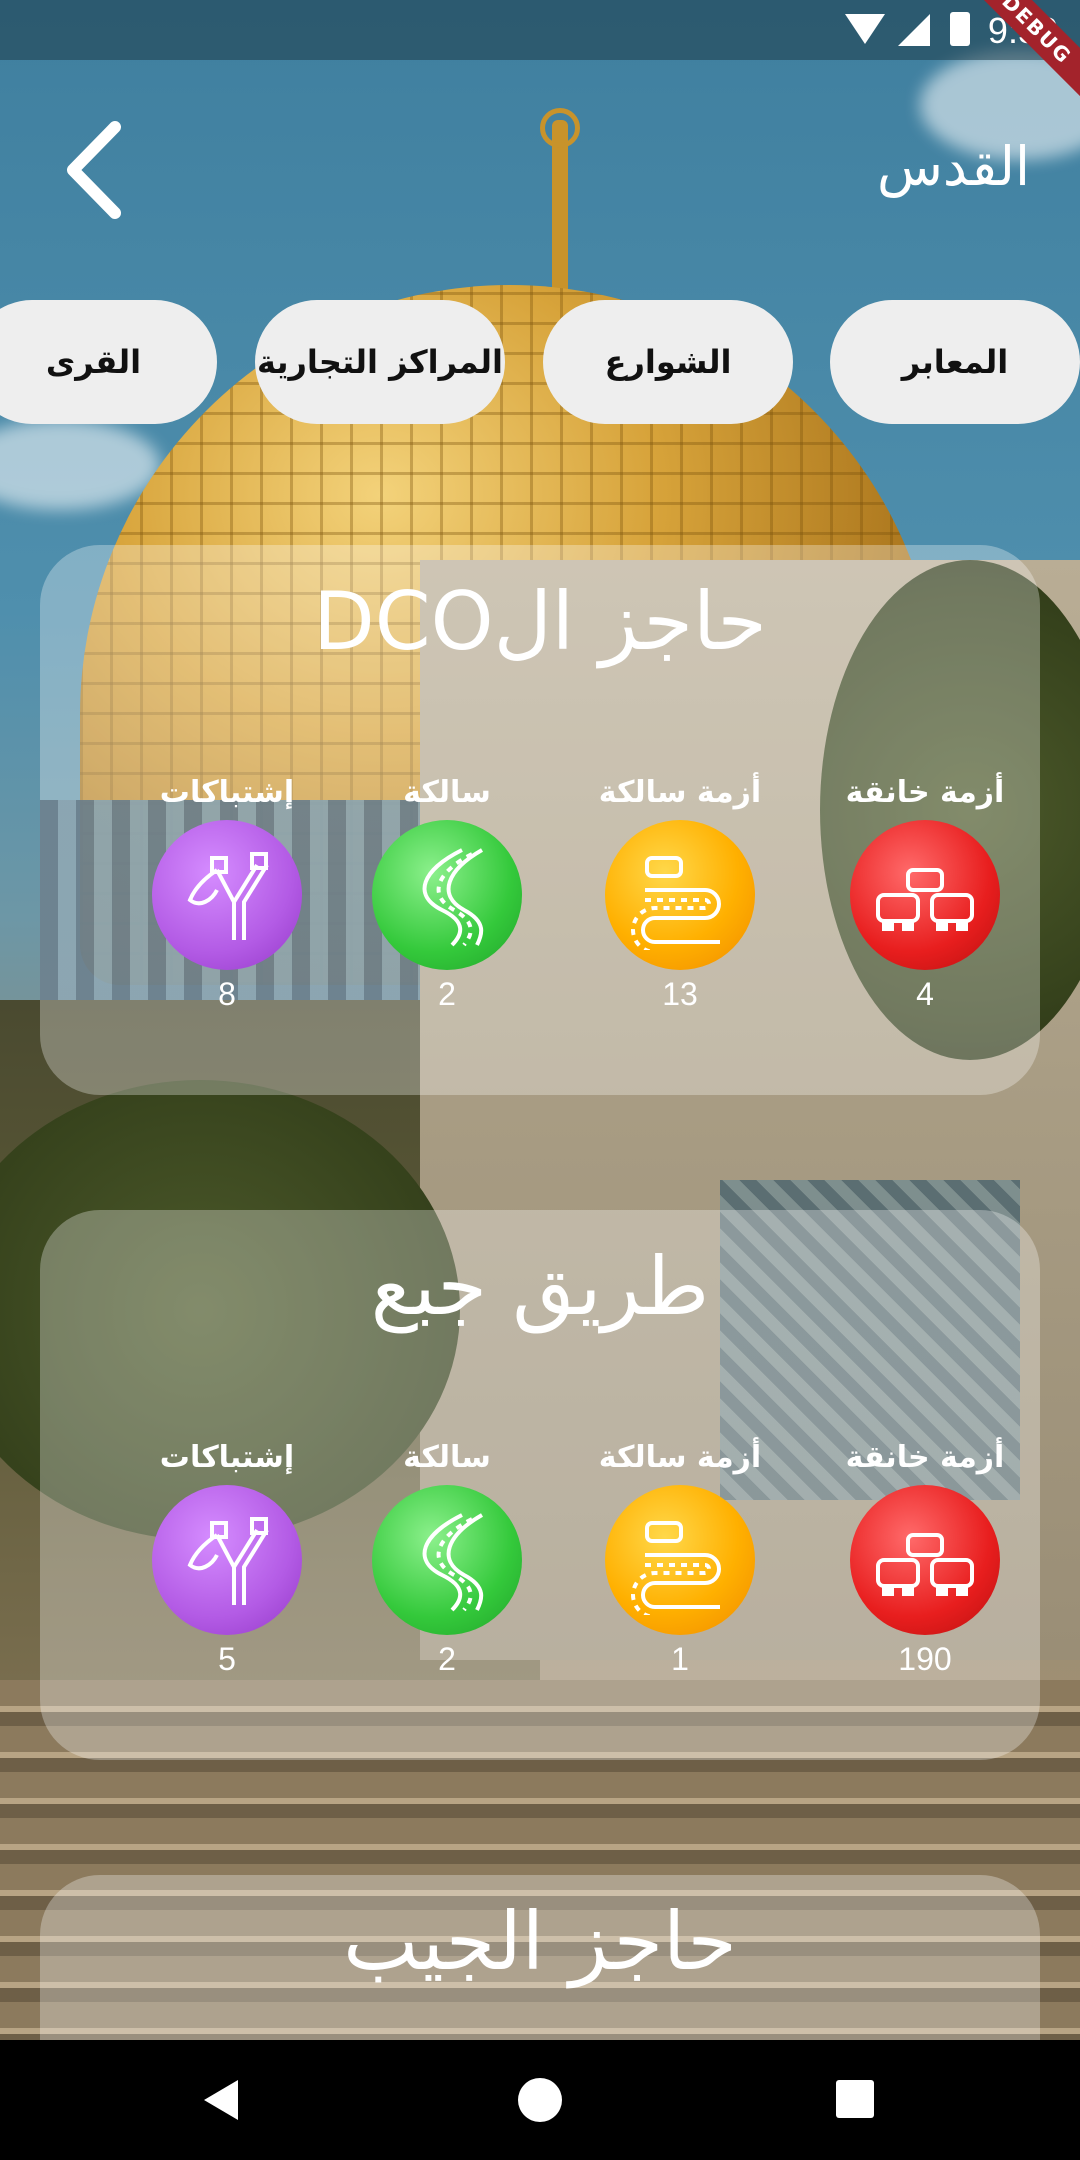  What do you see at coordinates (108, 362) in the screenshot?
I see `tab-villages: القرى` at bounding box center [108, 362].